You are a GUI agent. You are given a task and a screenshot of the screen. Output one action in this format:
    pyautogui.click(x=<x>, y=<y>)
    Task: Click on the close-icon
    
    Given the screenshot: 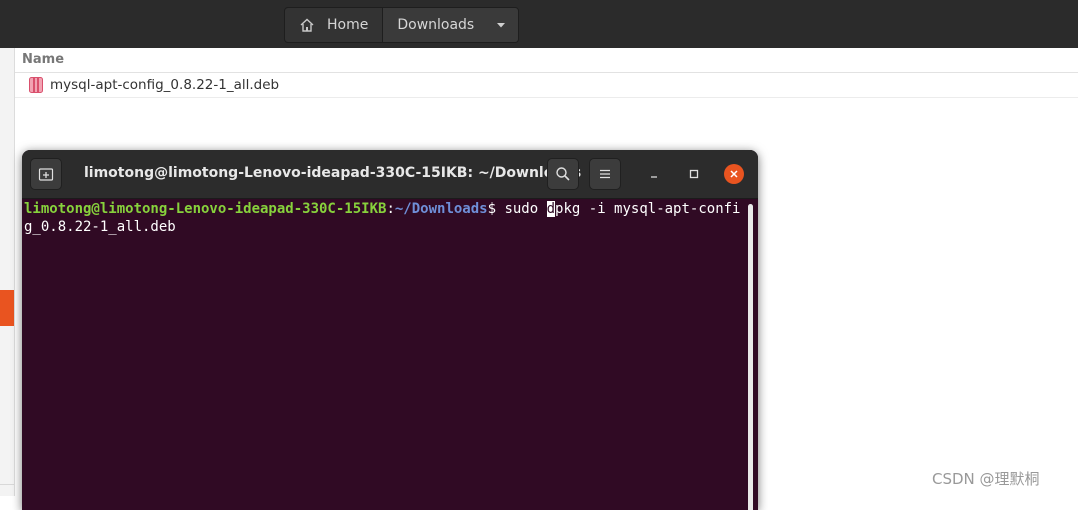 What is the action you would take?
    pyautogui.click(x=734, y=174)
    